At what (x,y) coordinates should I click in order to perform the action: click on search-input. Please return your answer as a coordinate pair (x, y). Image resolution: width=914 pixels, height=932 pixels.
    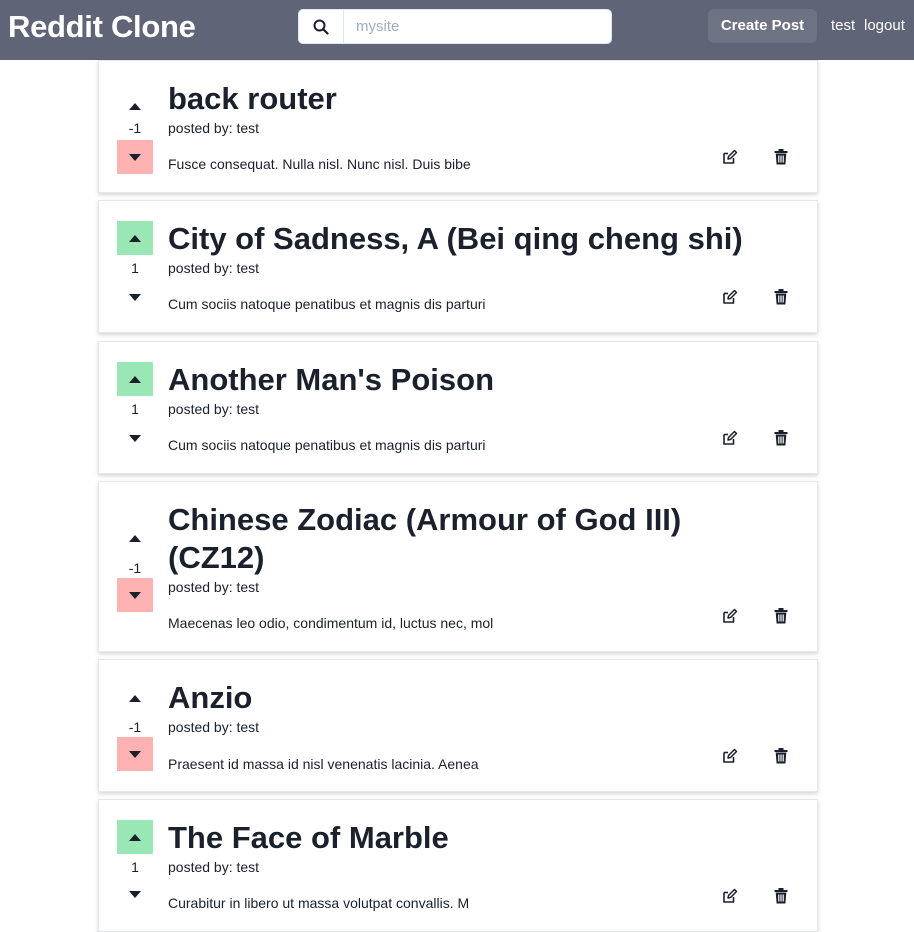
    Looking at the image, I should click on (476, 26).